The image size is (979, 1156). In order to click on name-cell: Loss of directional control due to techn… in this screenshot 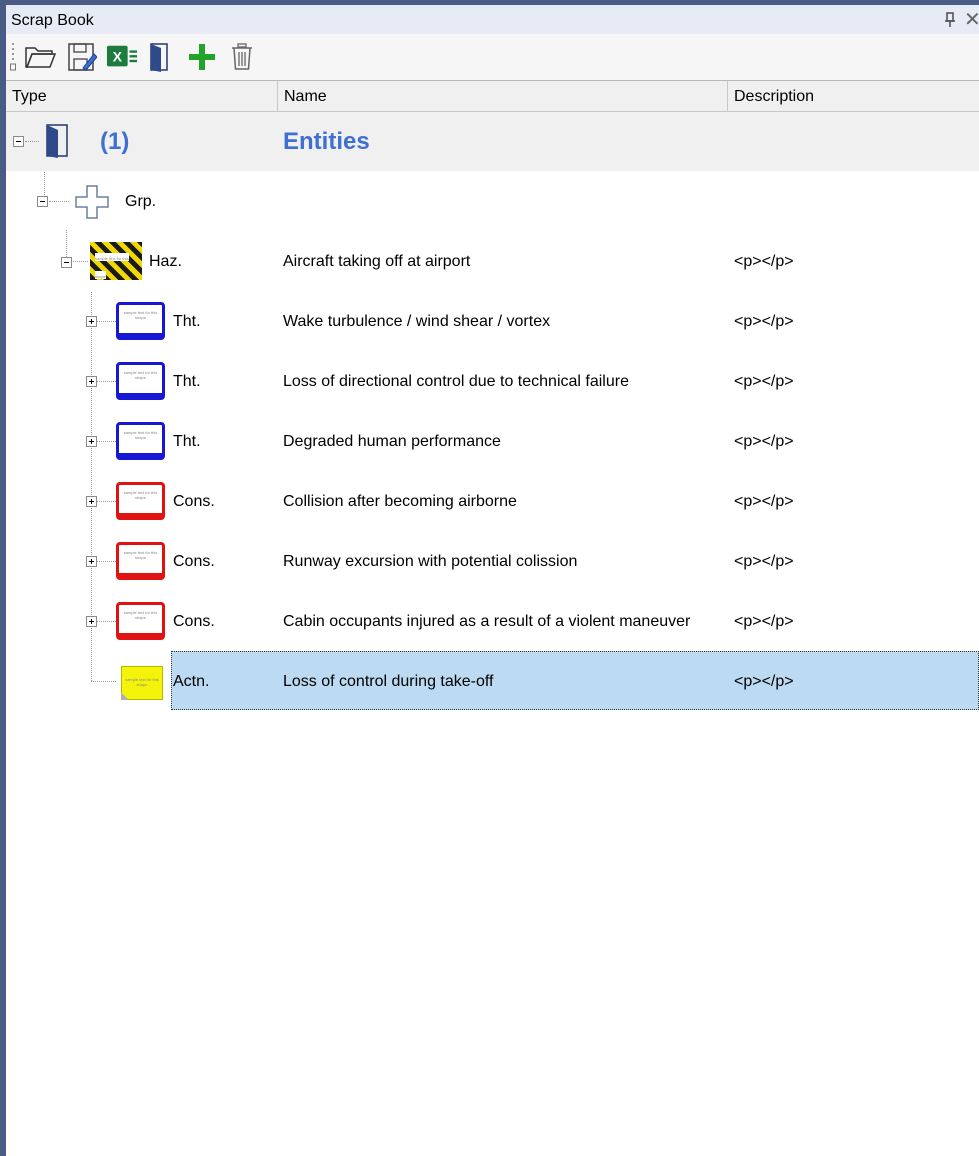, I will do `click(456, 381)`.